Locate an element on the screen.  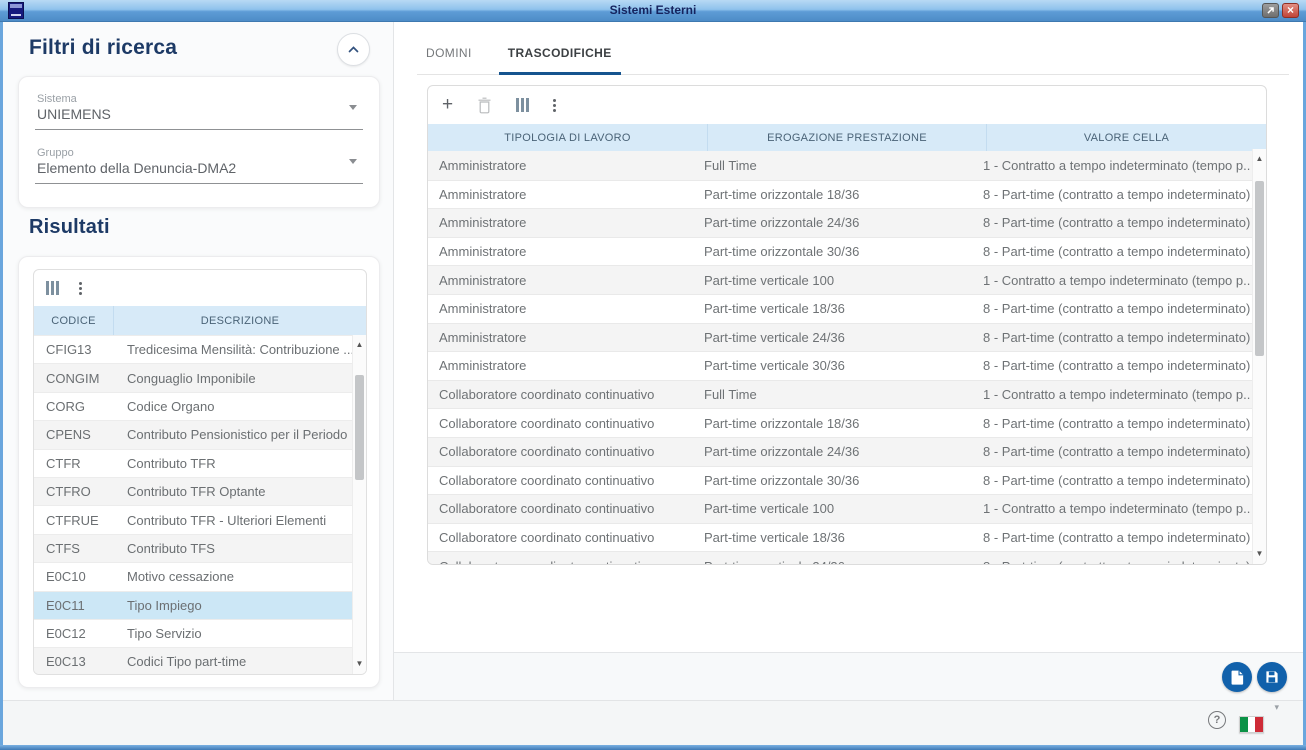
collapse-filters-button is located at coordinates (353, 49).